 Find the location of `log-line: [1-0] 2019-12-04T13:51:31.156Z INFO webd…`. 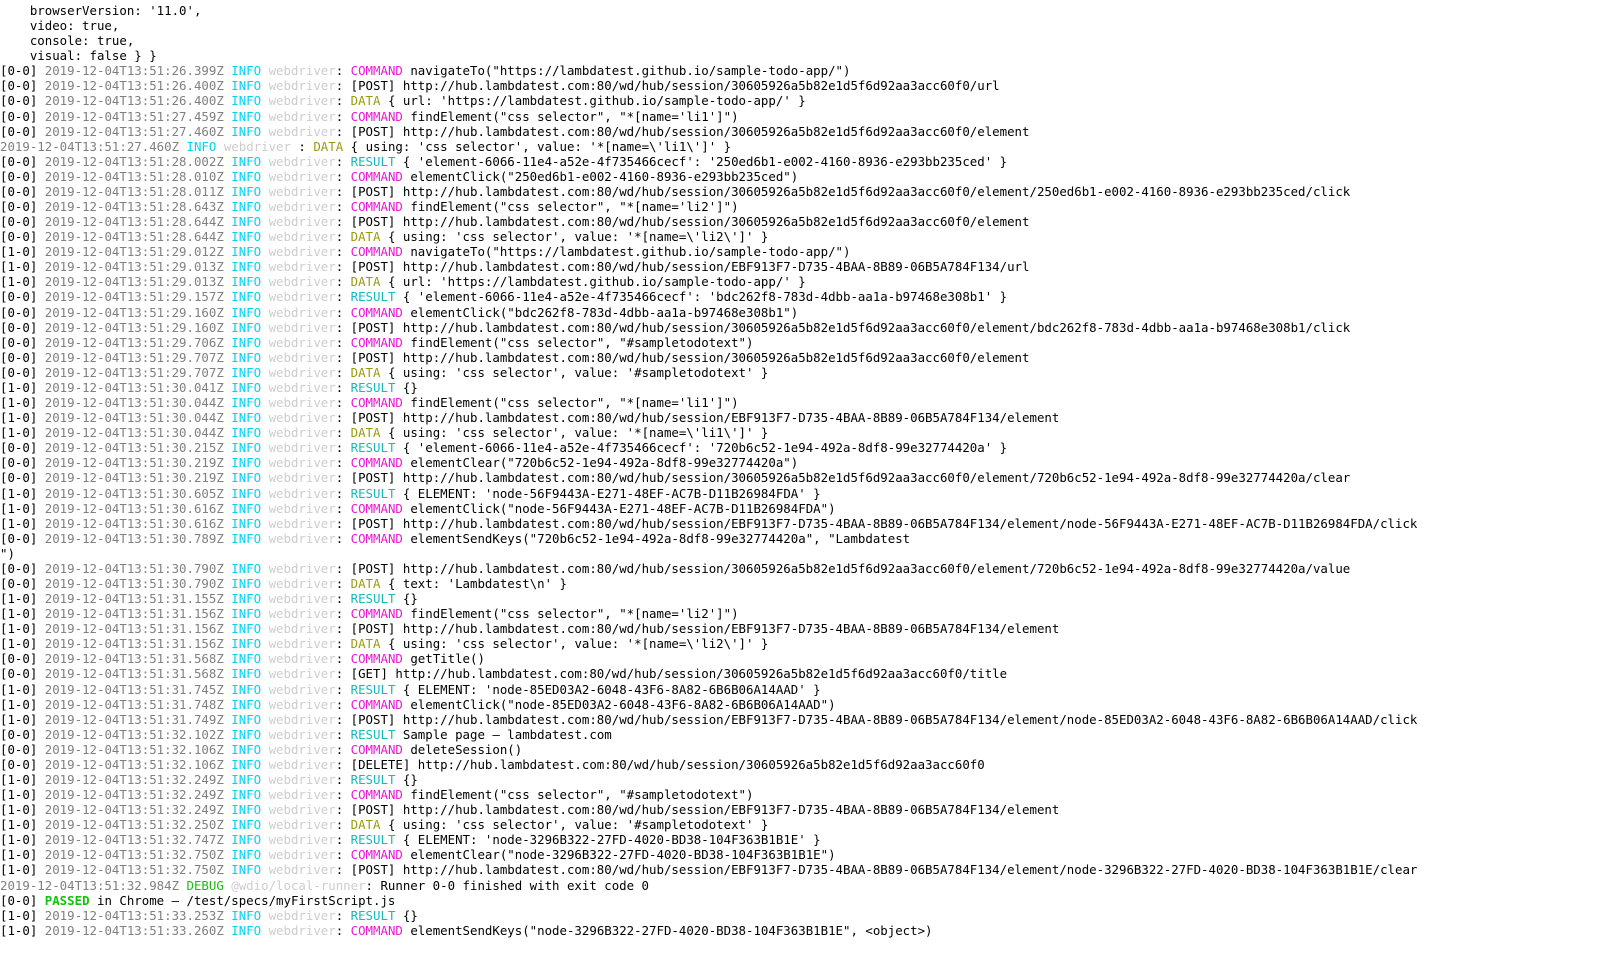

log-line: [1-0] 2019-12-04T13:51:31.156Z INFO webd… is located at coordinates (800, 613).